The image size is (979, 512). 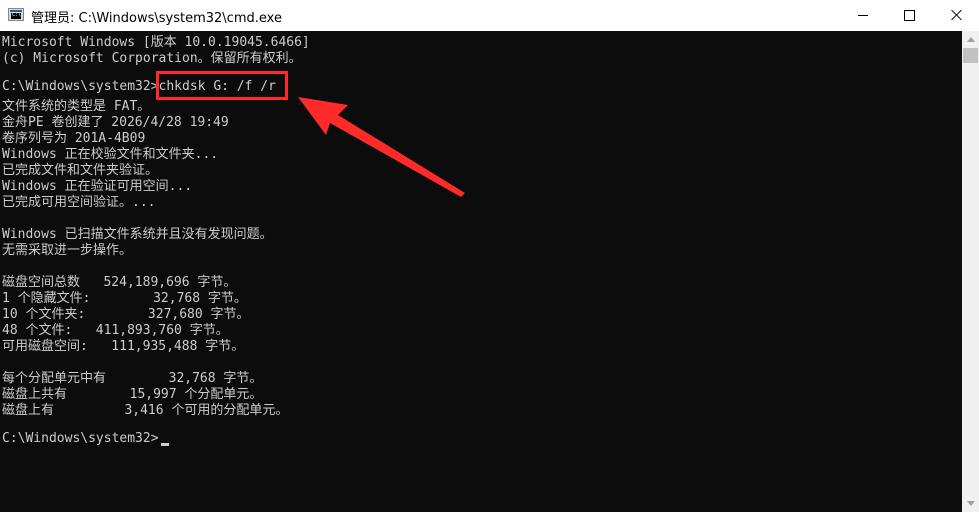 What do you see at coordinates (126, 314) in the screenshot?
I see `console-line: 10 个文件夹: 327,680 字节。` at bounding box center [126, 314].